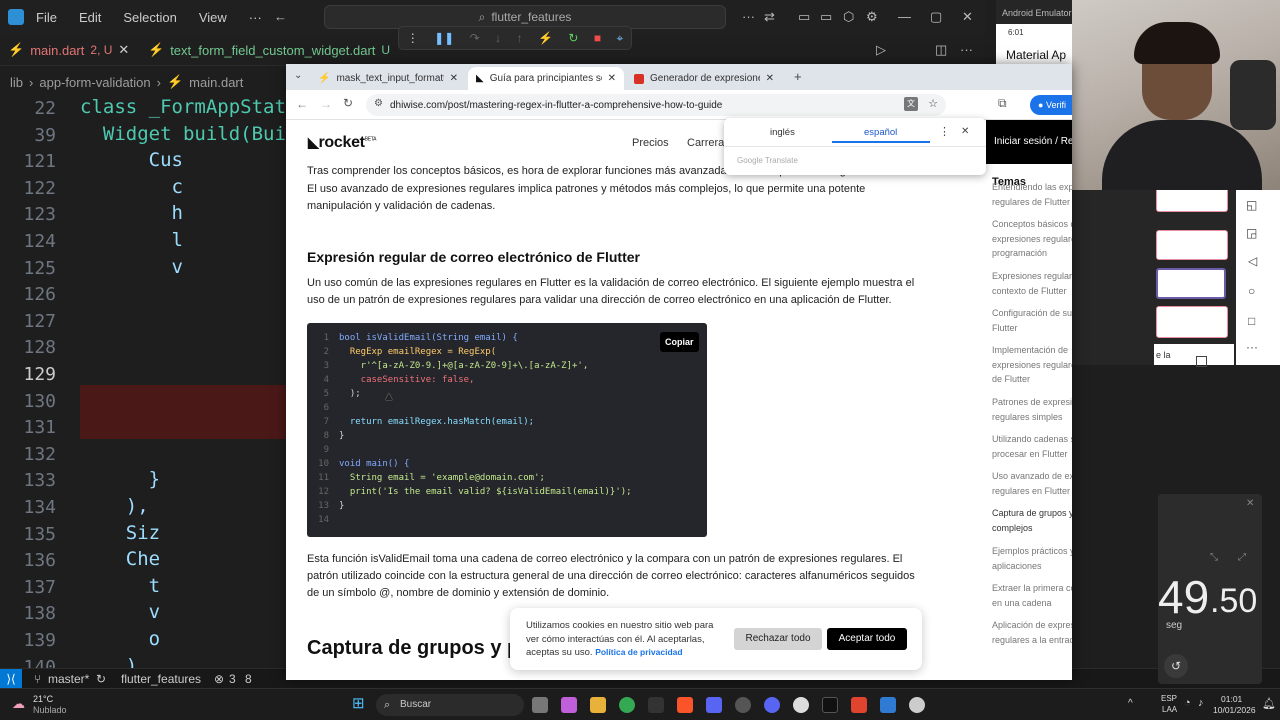 The width and height of the screenshot is (1280, 720). I want to click on forward-icon: →, so click(326, 104).